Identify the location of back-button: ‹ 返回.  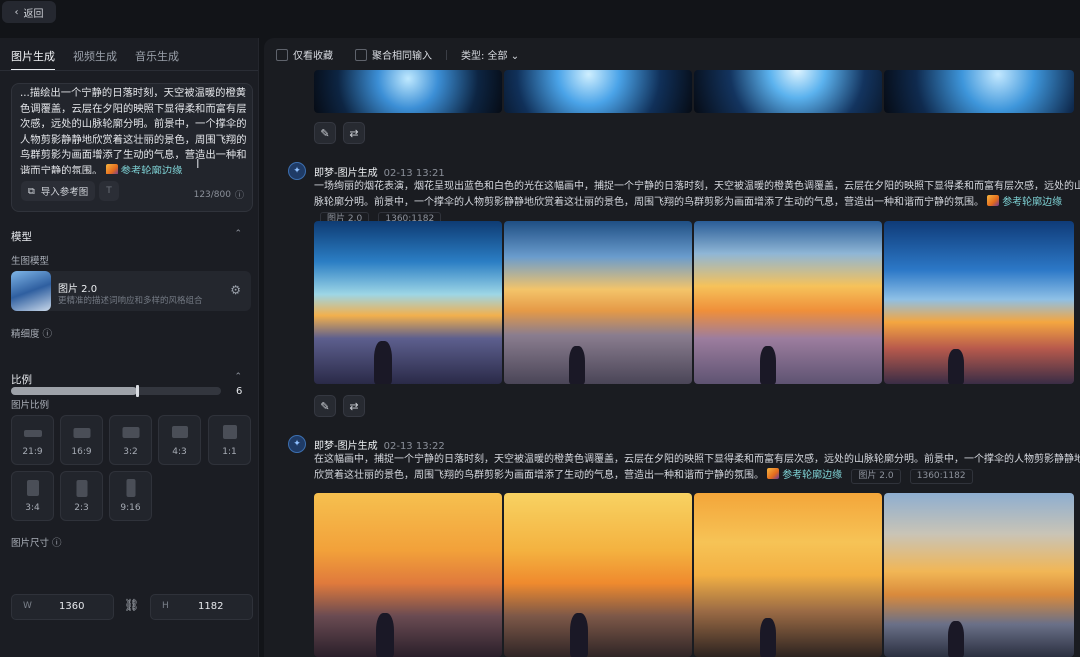
(29, 12).